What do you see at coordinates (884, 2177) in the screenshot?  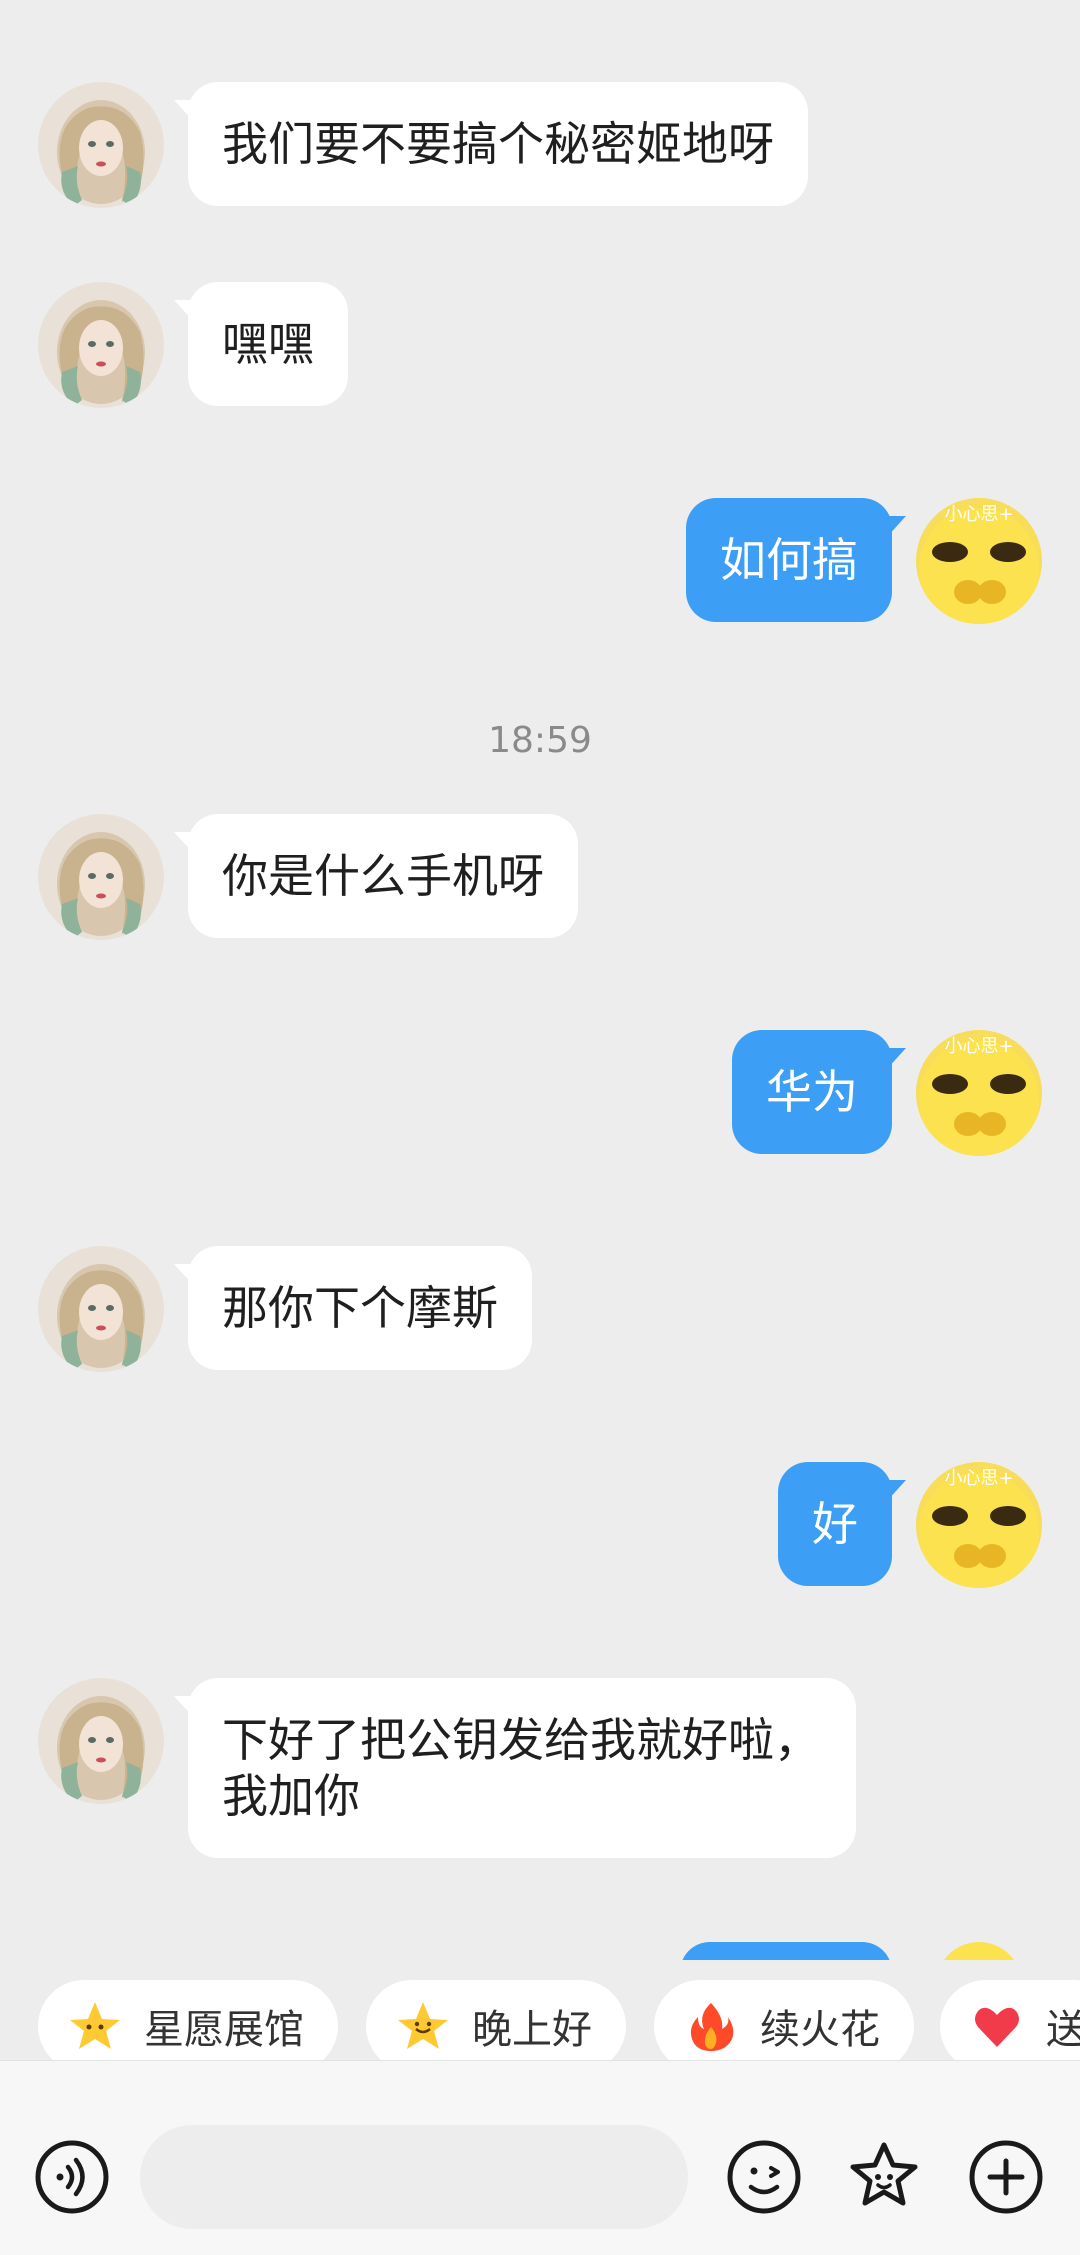 I see `star-sticker-icon` at bounding box center [884, 2177].